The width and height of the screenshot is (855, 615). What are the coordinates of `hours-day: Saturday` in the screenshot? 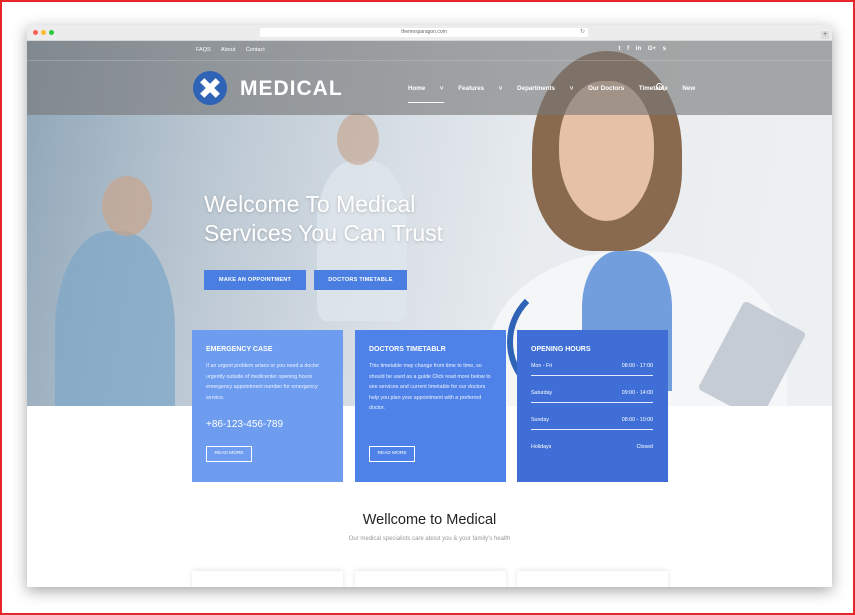 It's located at (542, 393).